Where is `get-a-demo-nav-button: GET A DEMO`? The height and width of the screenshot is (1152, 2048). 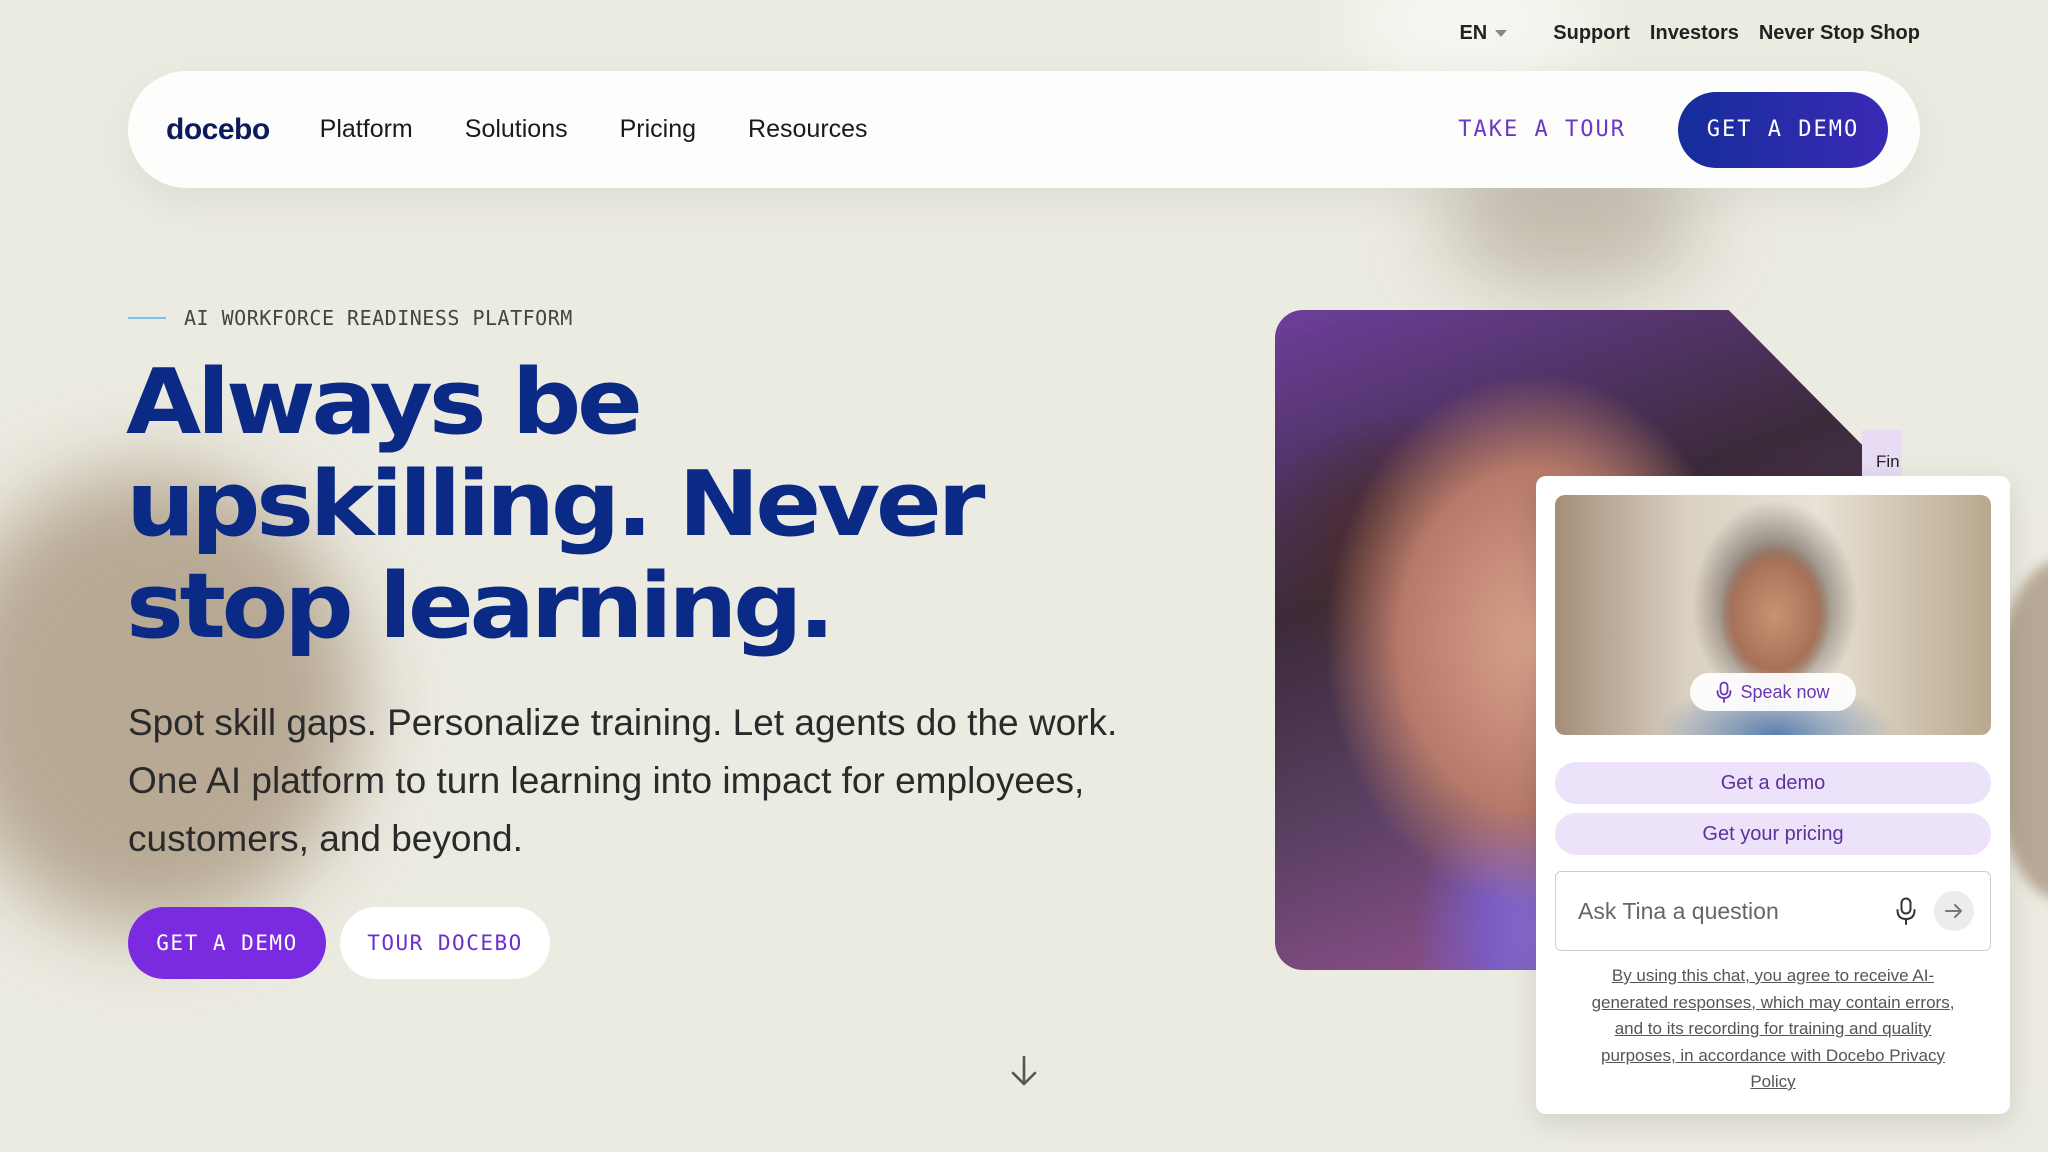
get-a-demo-nav-button: GET A DEMO is located at coordinates (1783, 129).